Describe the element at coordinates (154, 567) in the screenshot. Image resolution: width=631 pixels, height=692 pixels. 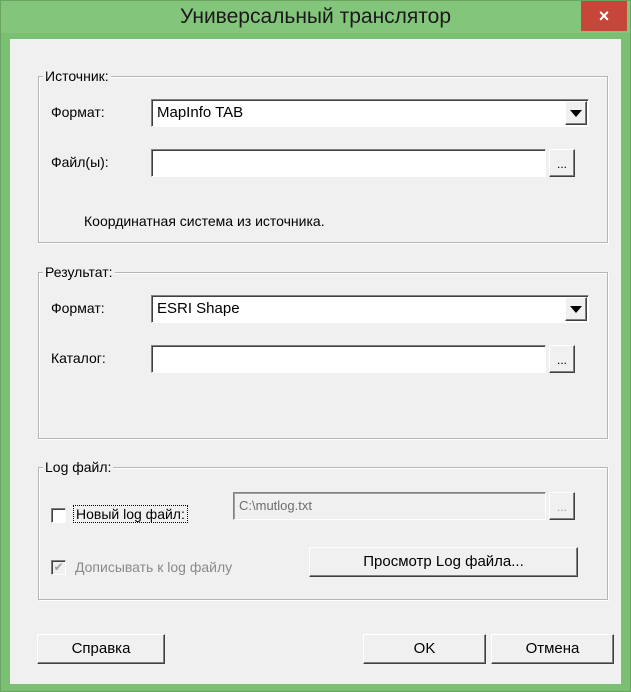
I see `append-log-label: Дописывать к log файлу` at that location.